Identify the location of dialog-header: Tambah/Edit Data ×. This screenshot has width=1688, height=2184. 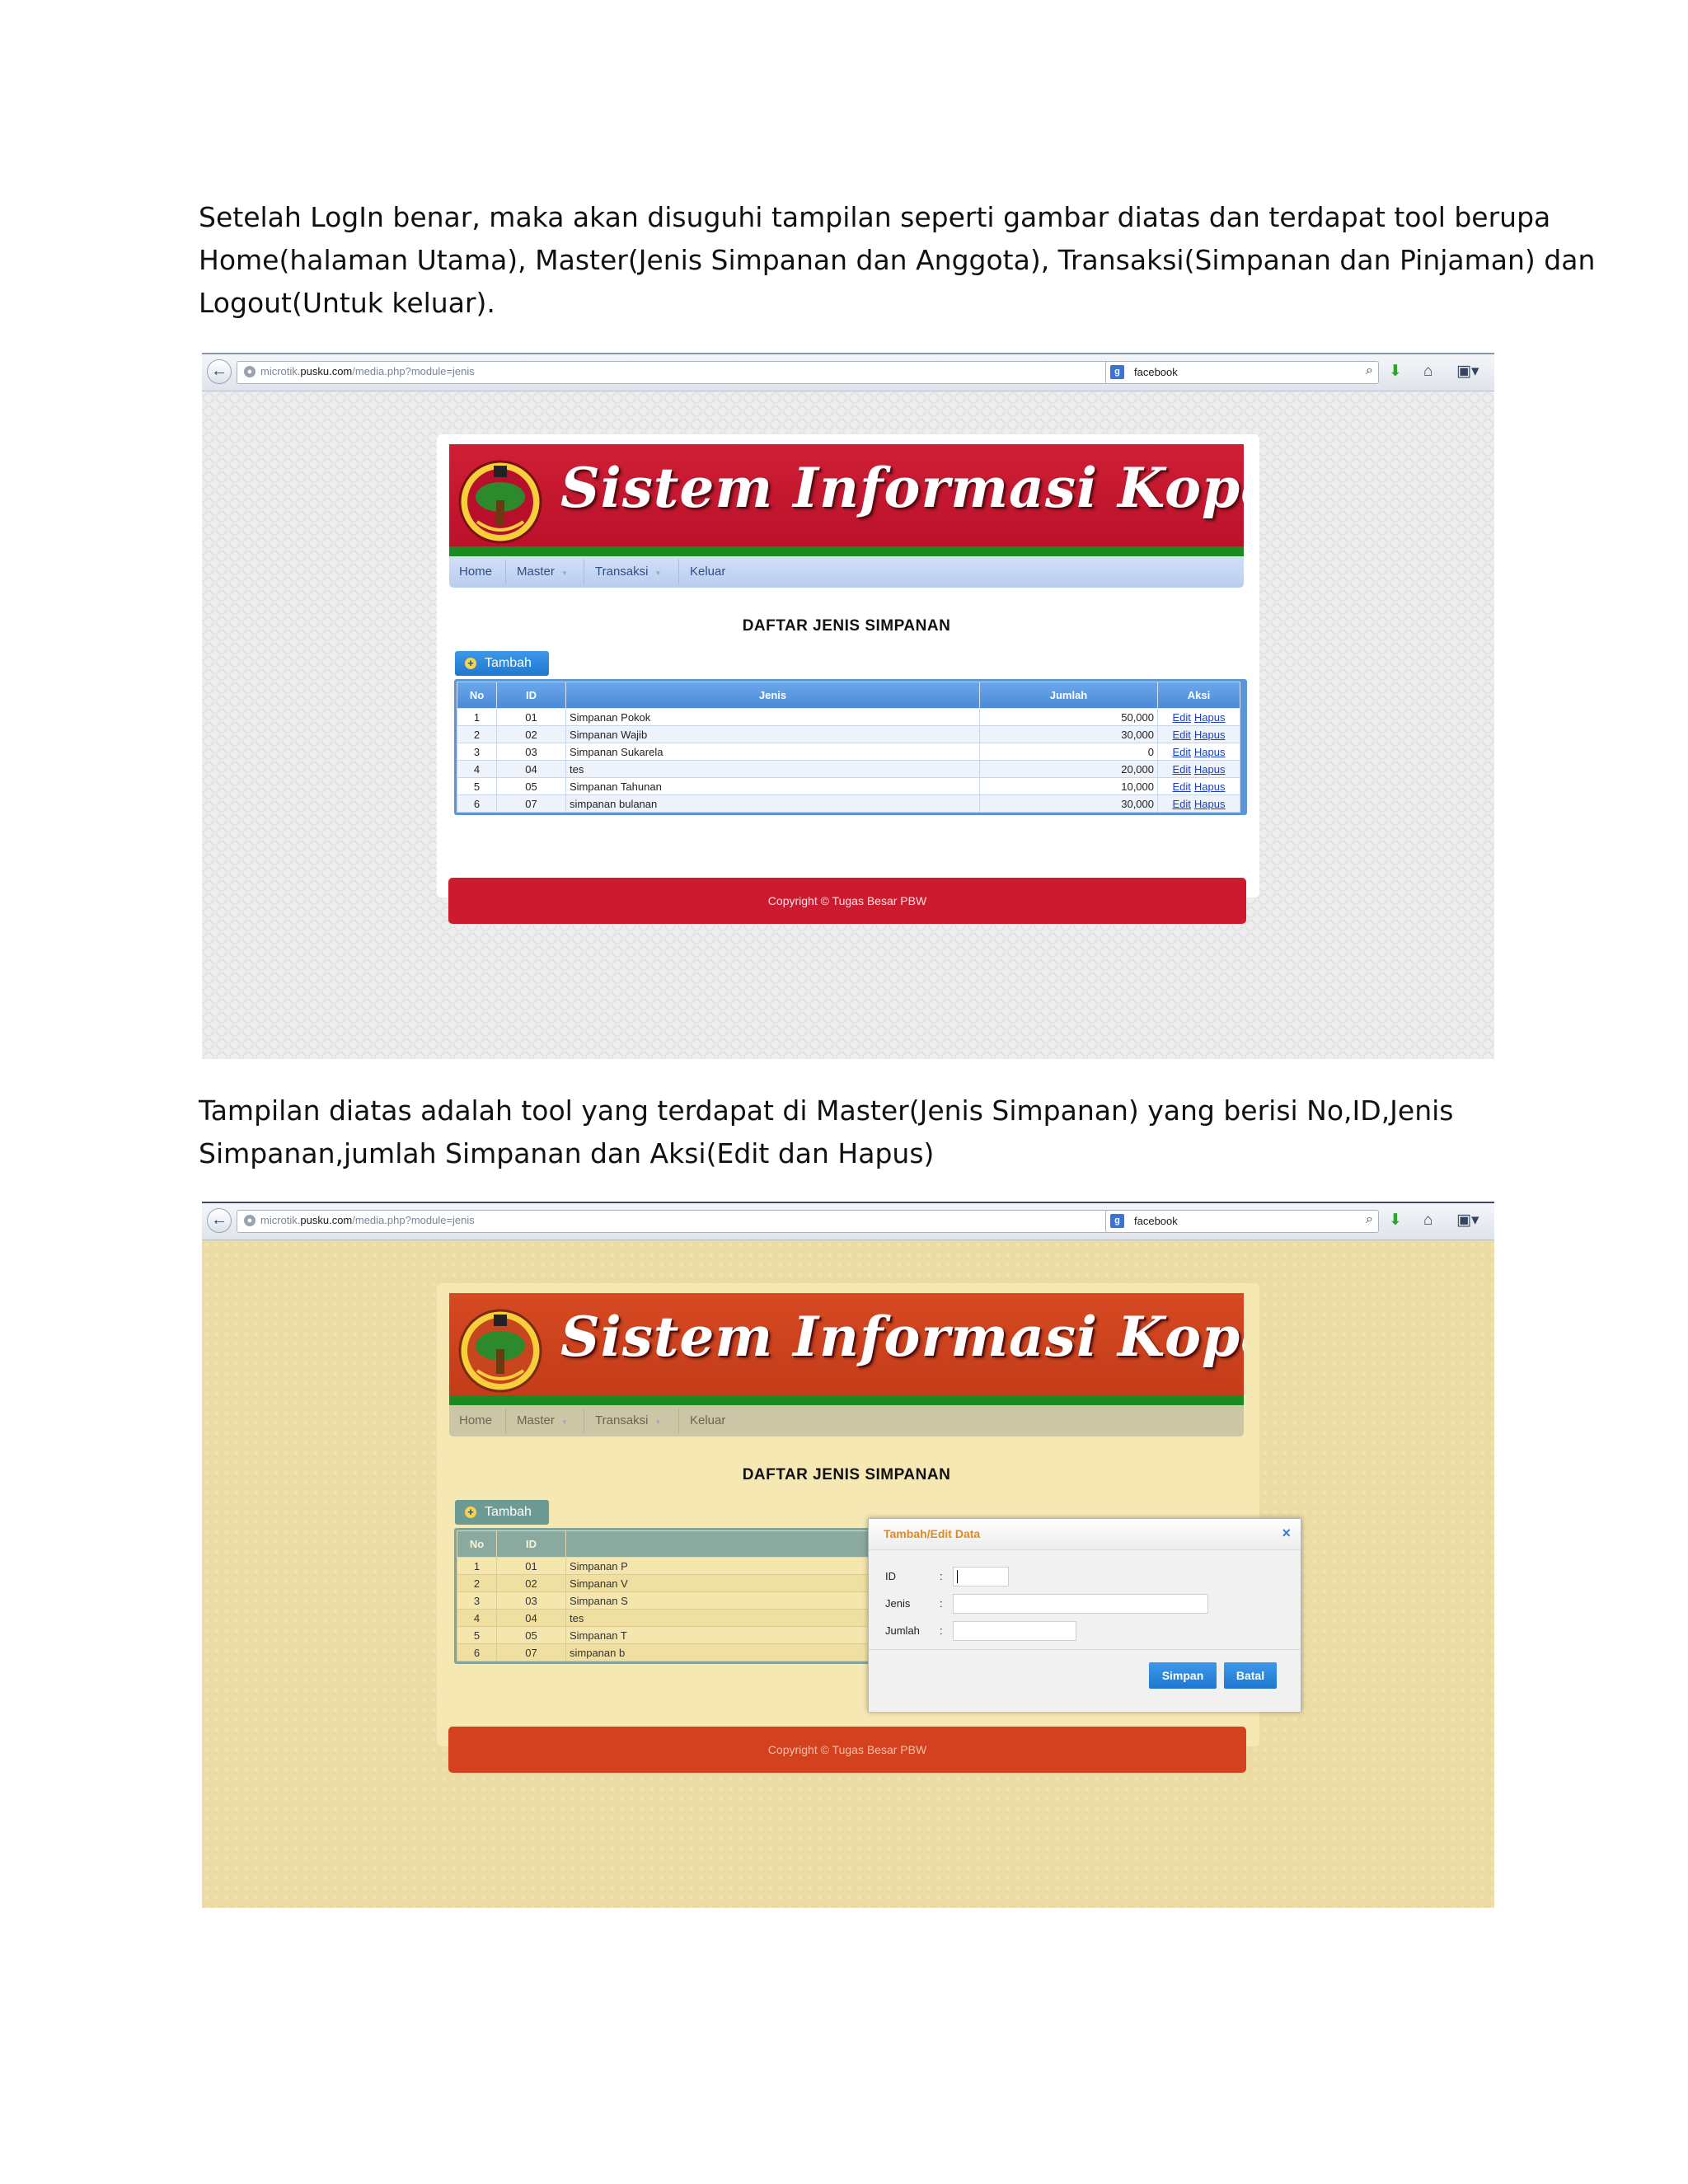
(1085, 1534).